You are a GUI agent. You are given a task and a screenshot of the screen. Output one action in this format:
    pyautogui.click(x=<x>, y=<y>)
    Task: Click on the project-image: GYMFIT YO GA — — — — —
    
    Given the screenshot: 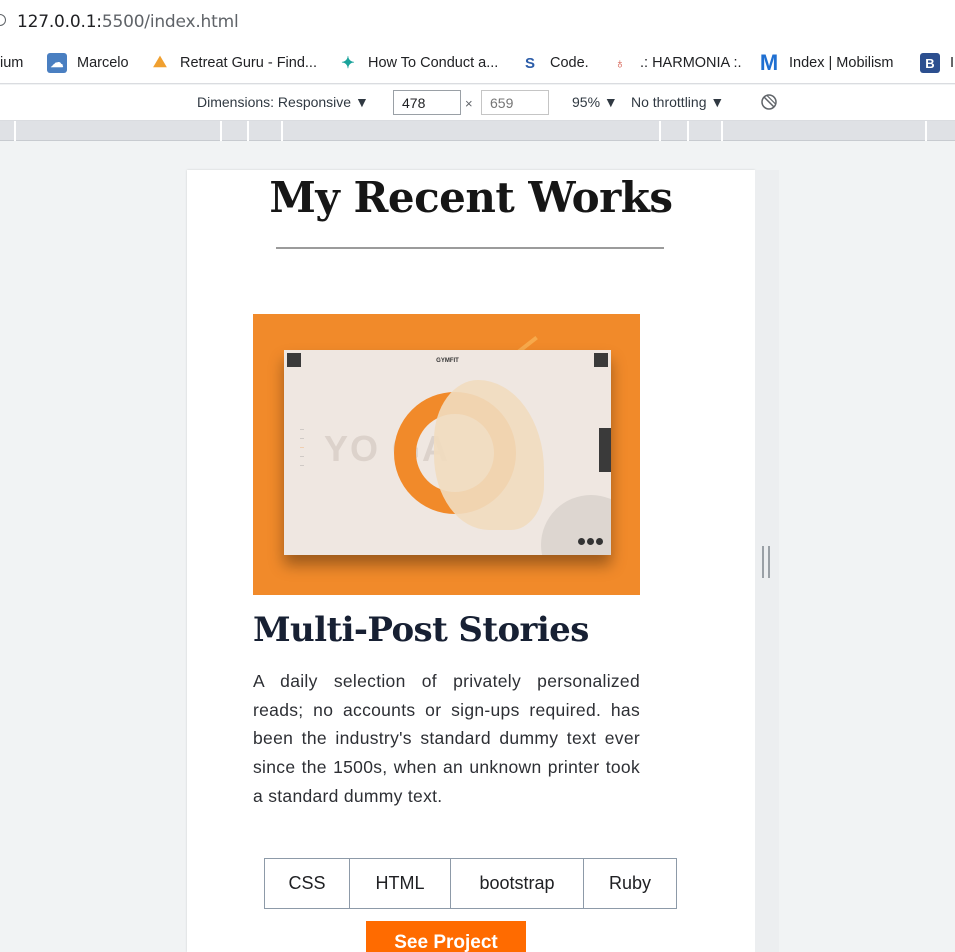 What is the action you would take?
    pyautogui.click(x=446, y=454)
    